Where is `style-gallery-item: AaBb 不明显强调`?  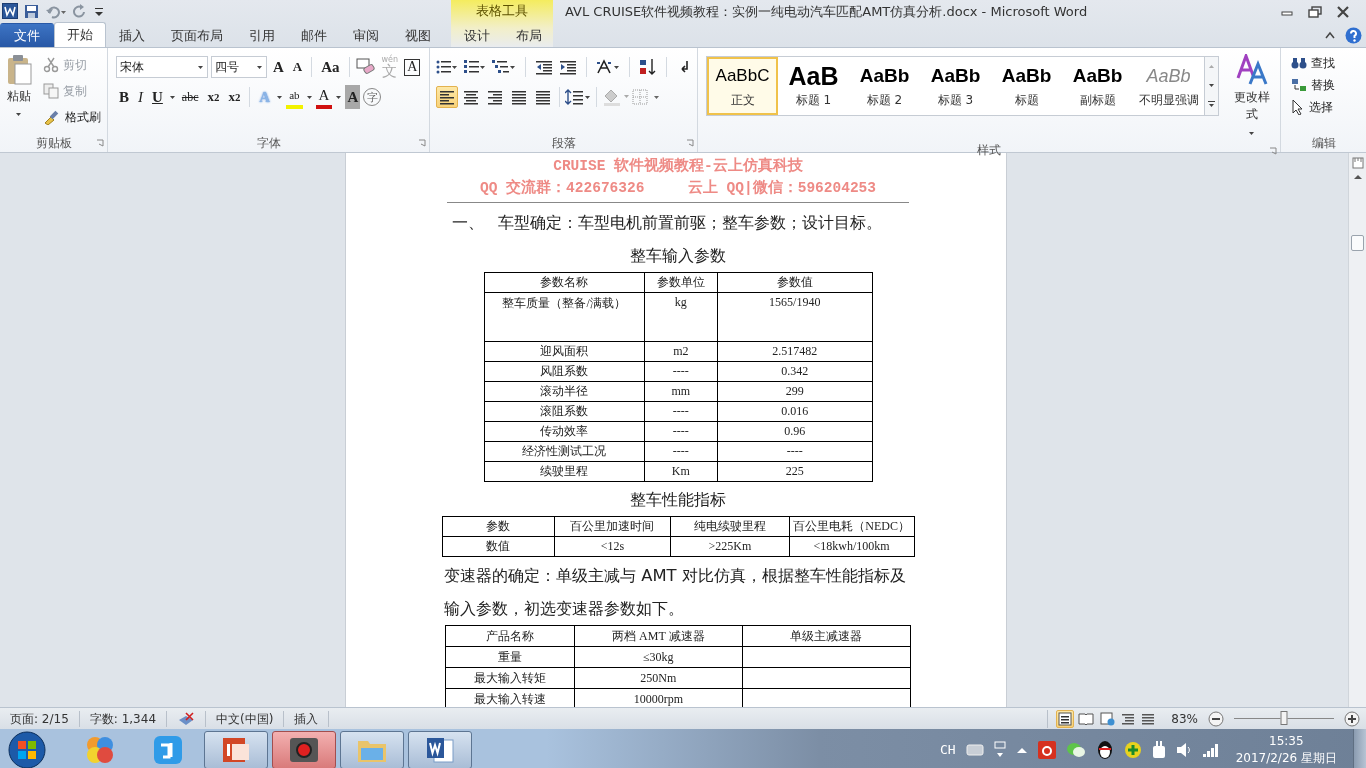 style-gallery-item: AaBb 不明显强调 is located at coordinates (1168, 86).